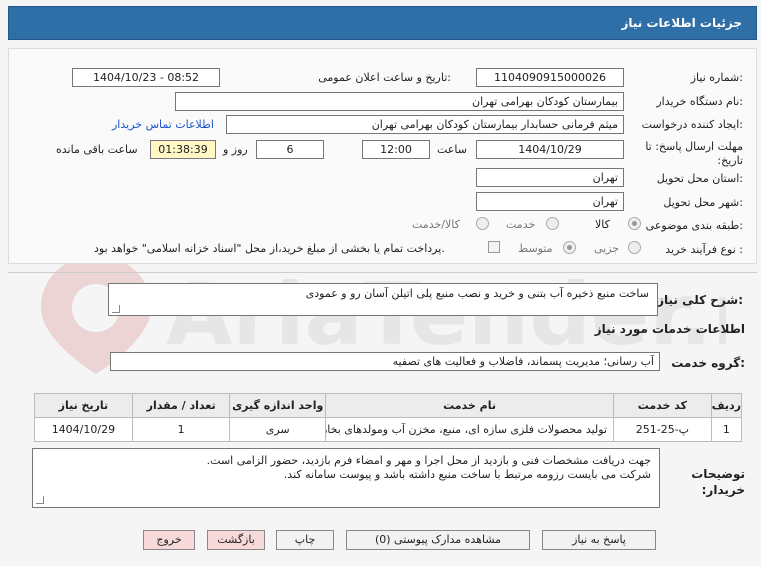 This screenshot has height=566, width=761. I want to click on treasury-checkbox, so click(494, 247).